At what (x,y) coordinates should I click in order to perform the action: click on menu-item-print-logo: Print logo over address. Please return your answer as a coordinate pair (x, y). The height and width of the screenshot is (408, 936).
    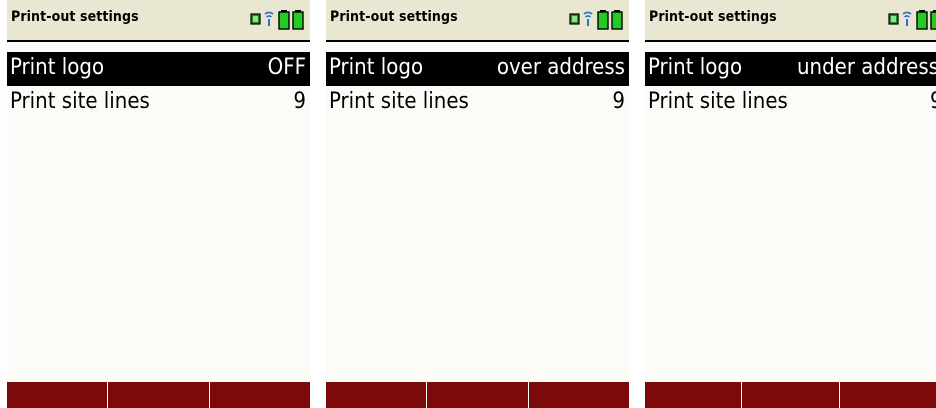
    Looking at the image, I should click on (477, 69).